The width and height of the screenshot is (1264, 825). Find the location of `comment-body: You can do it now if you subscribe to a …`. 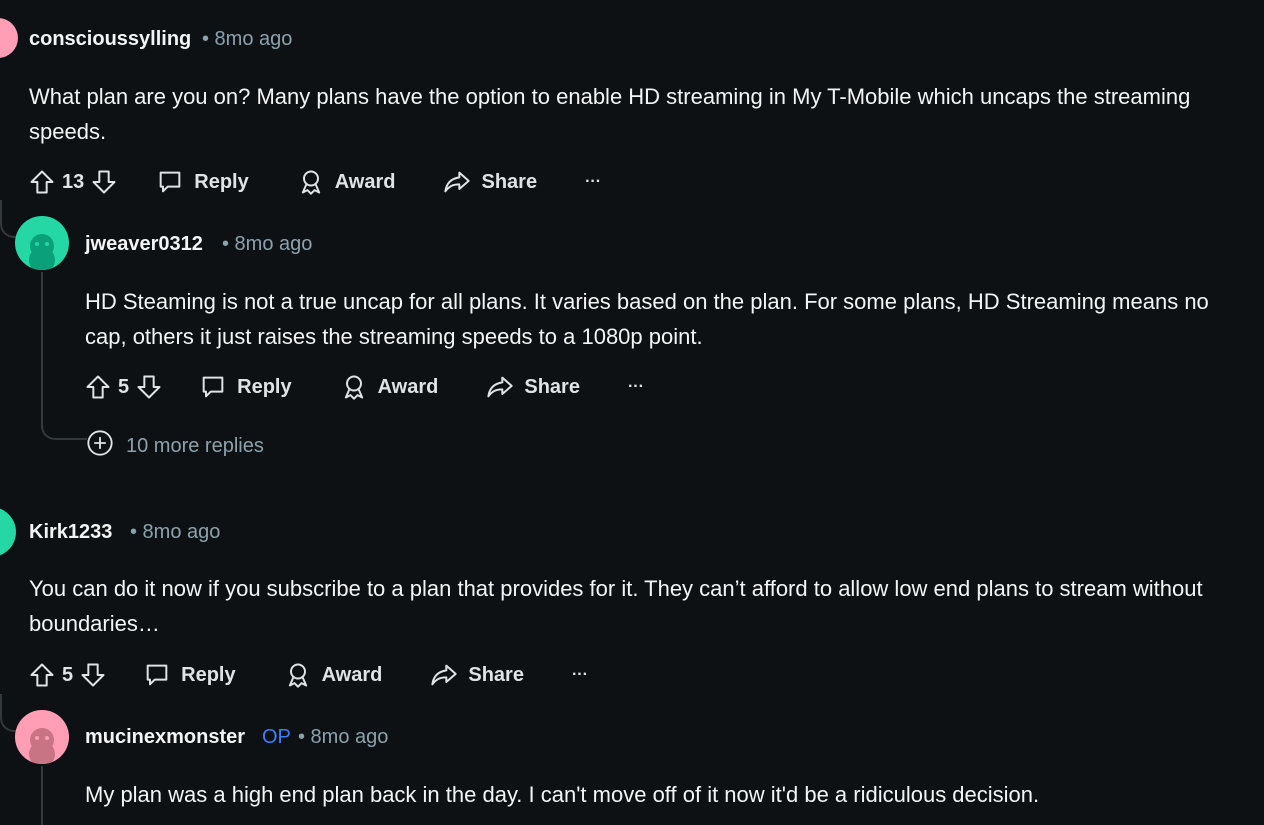

comment-body: You can do it now if you subscribe to a … is located at coordinates (616, 606).